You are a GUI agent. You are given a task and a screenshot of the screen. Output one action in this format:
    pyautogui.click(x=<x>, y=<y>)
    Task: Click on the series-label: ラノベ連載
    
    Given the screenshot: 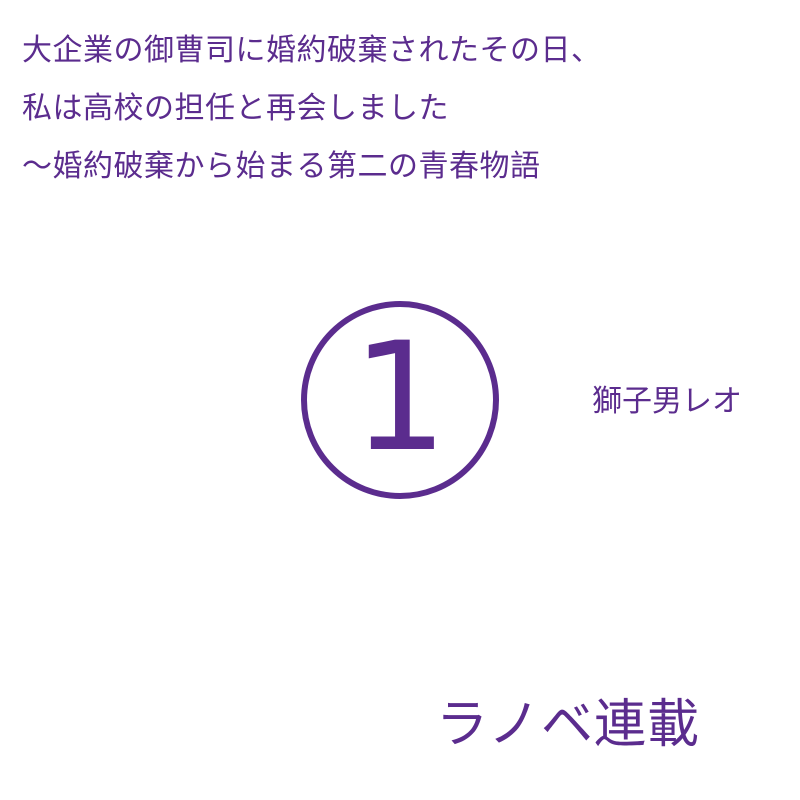 What is the action you would take?
    pyautogui.click(x=568, y=725)
    